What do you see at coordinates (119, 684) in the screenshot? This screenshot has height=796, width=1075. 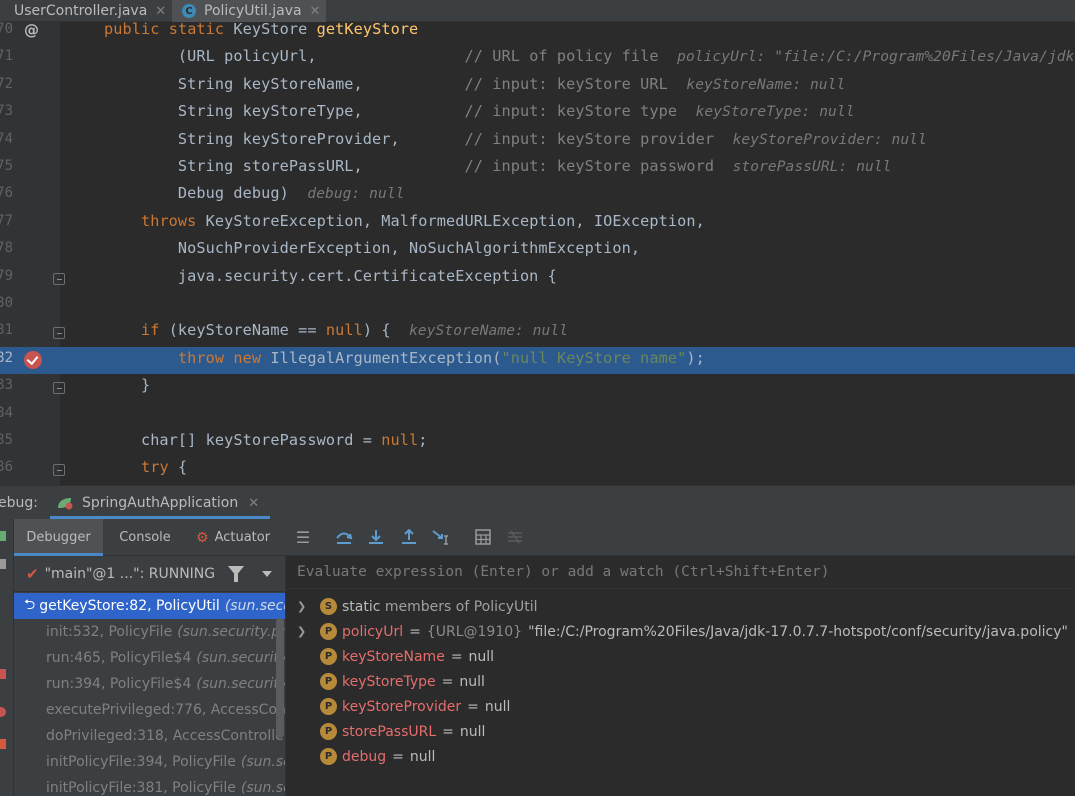 I see `frame-name: run:394, PolicyFile$4` at bounding box center [119, 684].